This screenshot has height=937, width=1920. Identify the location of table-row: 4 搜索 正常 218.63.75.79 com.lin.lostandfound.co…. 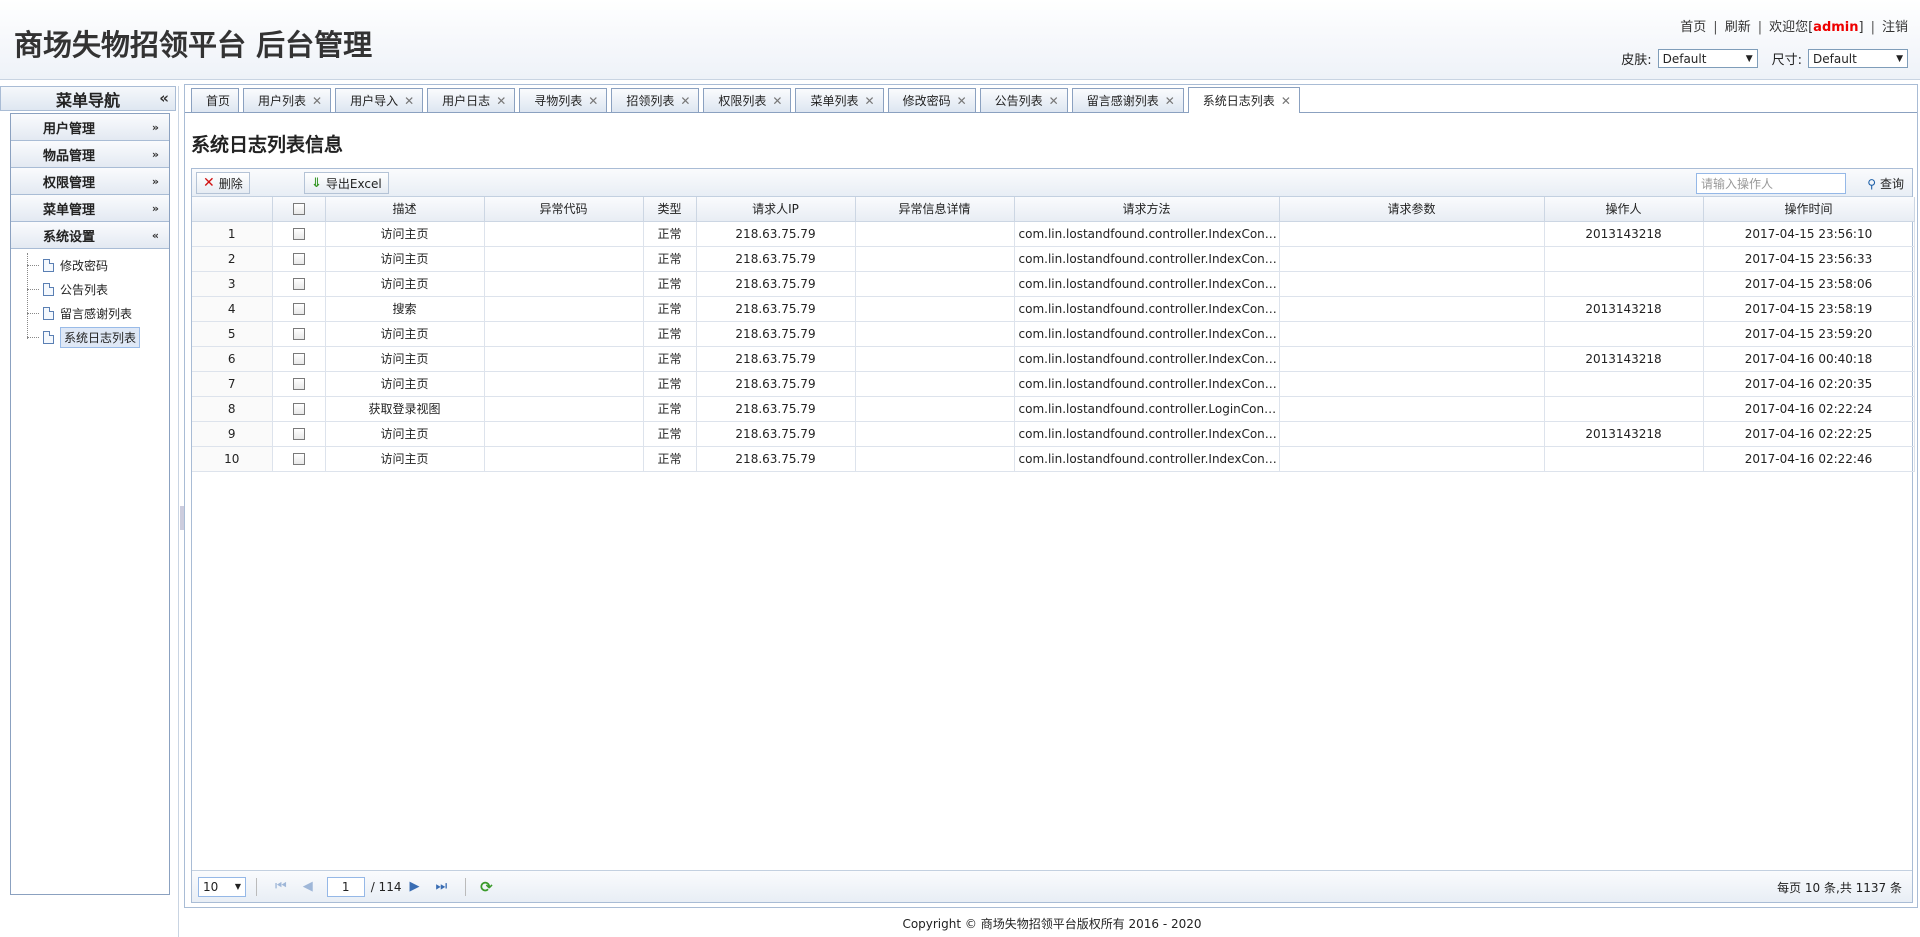
(1053, 309).